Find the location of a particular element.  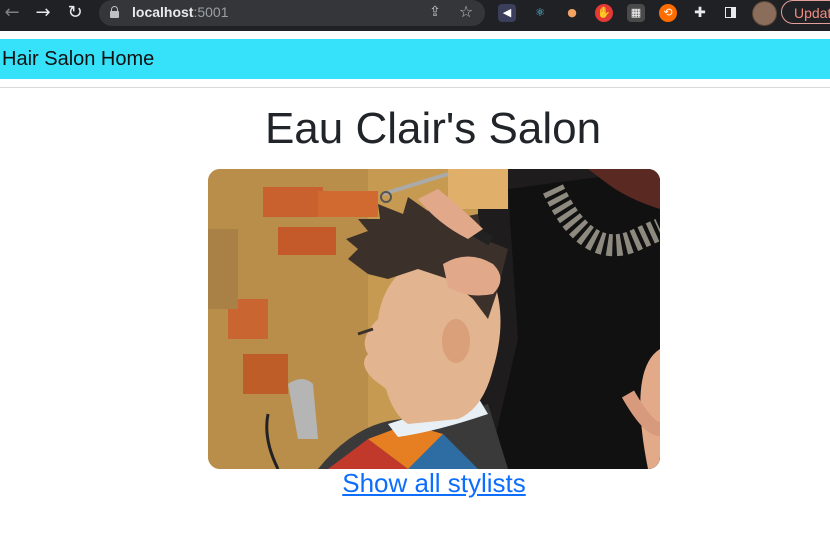

address-bar: localhost:5001 ⇪ ☆ is located at coordinates (292, 13).